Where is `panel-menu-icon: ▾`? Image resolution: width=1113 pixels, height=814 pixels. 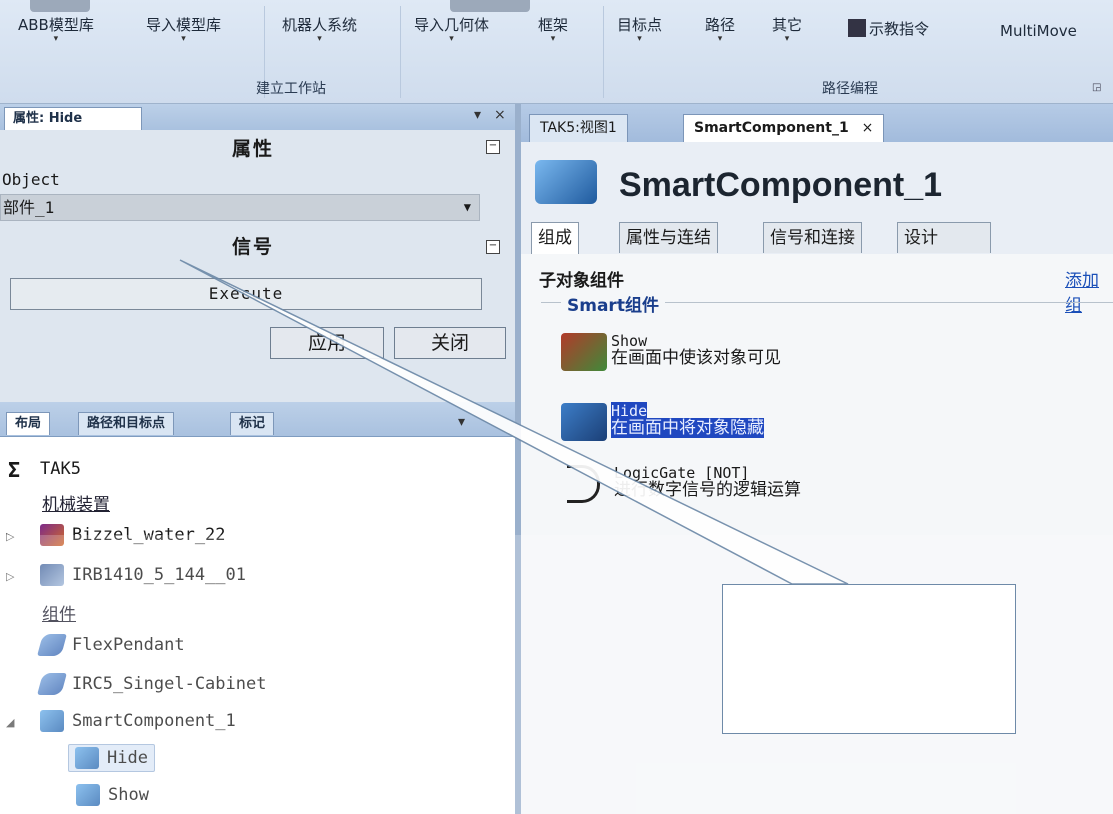 panel-menu-icon: ▾ is located at coordinates (461, 422).